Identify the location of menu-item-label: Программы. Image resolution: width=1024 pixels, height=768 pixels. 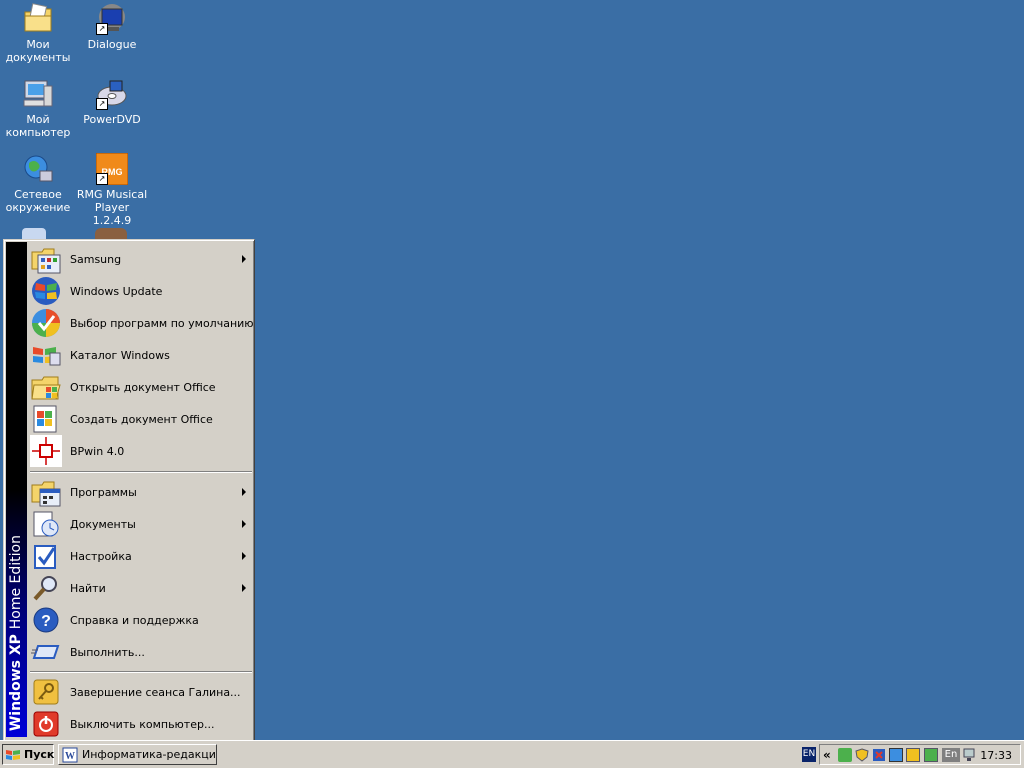
(103, 492).